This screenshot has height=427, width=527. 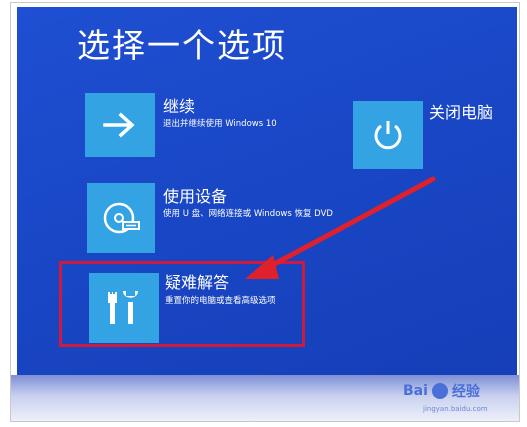 I want to click on annotation-arrow-icon, so click(x=340, y=227).